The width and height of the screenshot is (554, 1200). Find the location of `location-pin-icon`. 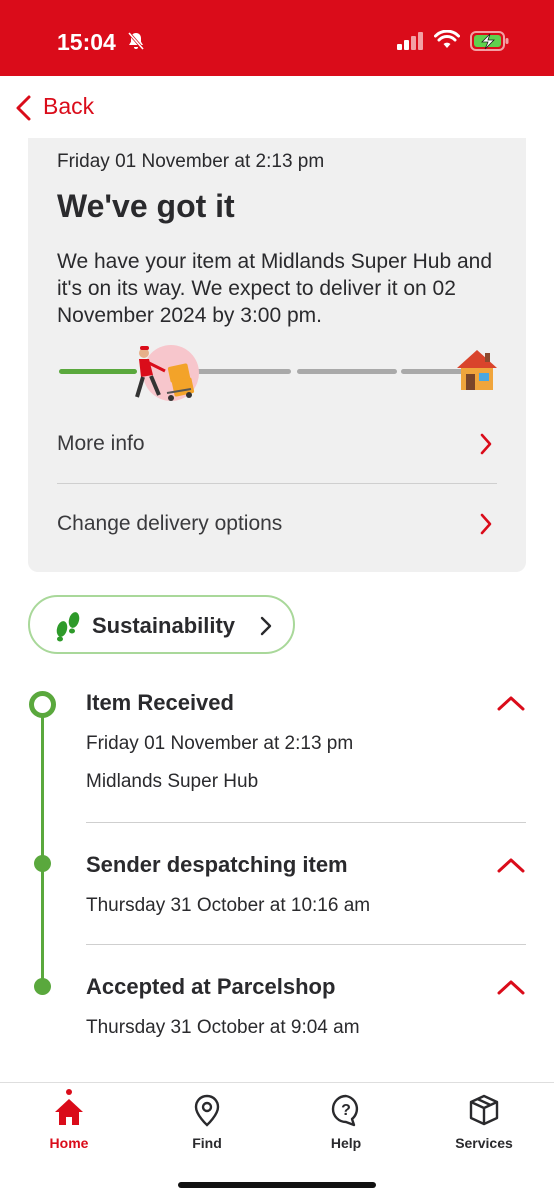

location-pin-icon is located at coordinates (207, 1110).